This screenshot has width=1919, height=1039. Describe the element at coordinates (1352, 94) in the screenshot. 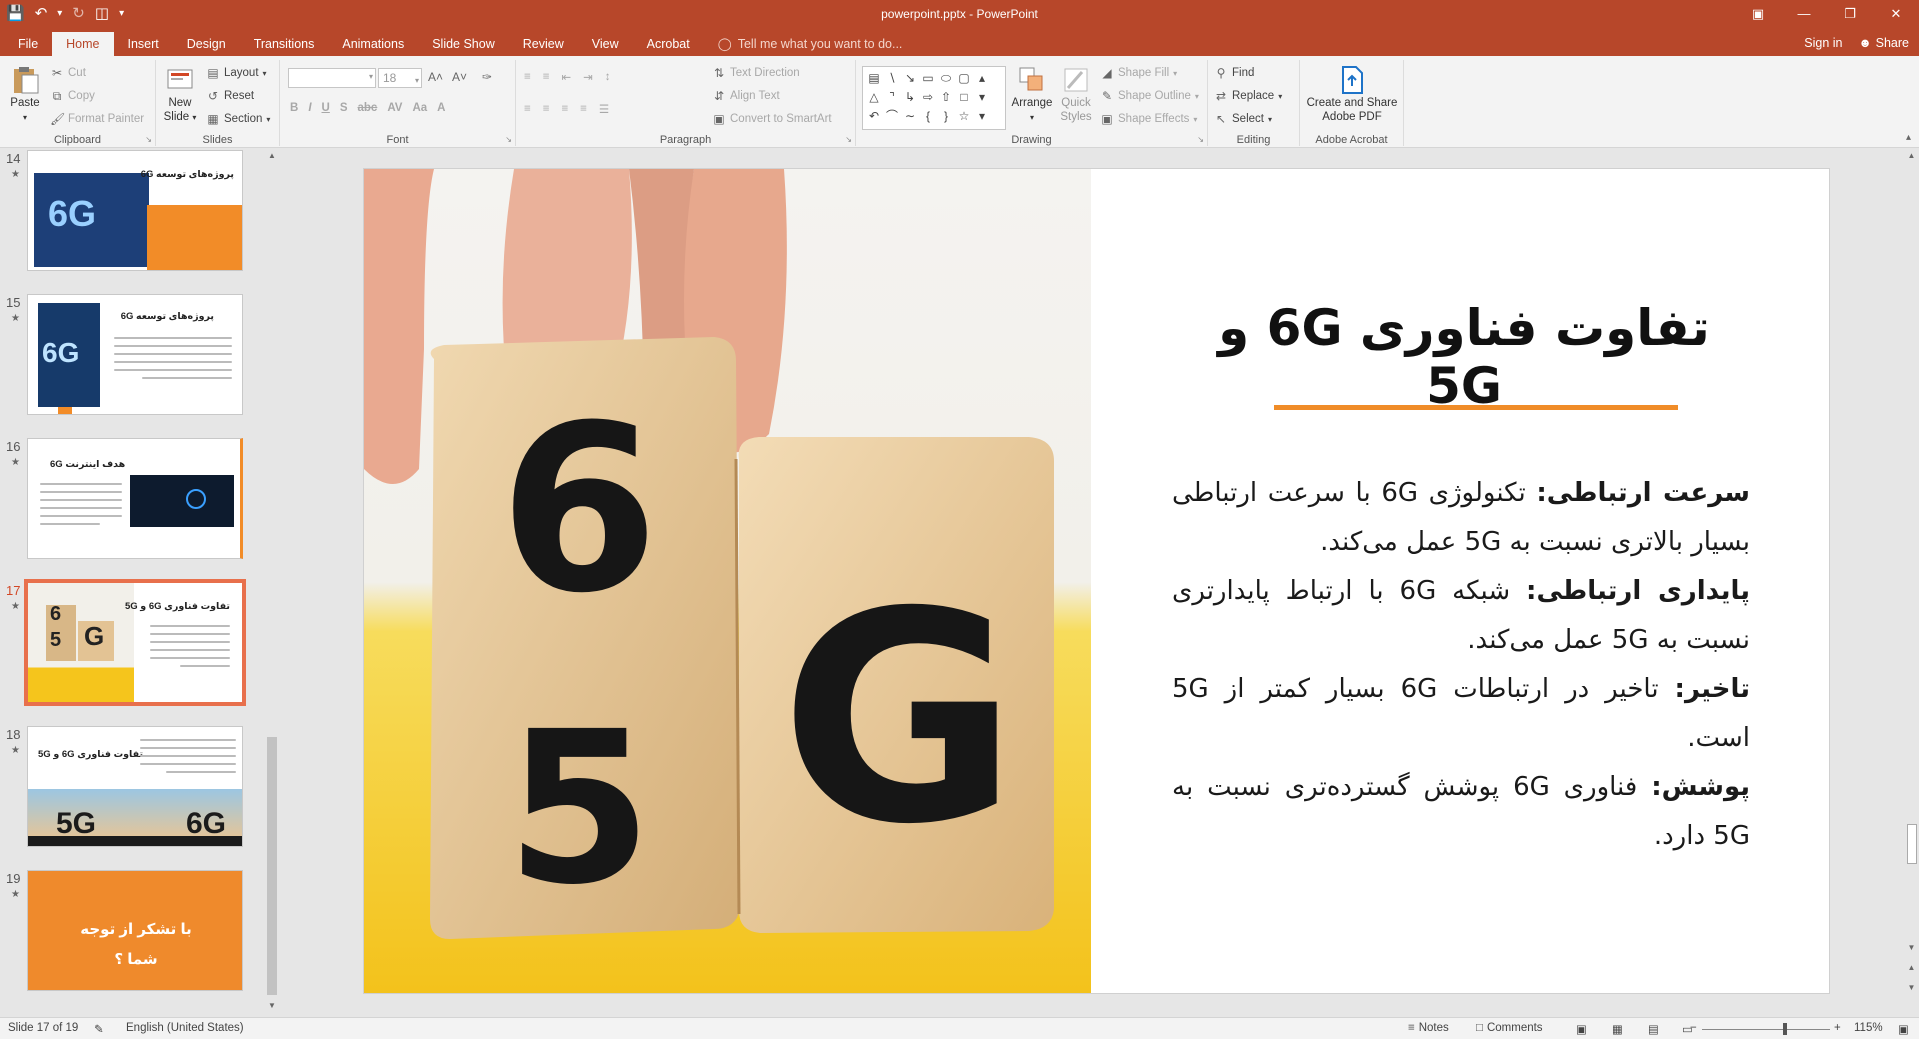

I see `create-share-pdf-button: Create and Share Adobe PDF` at that location.